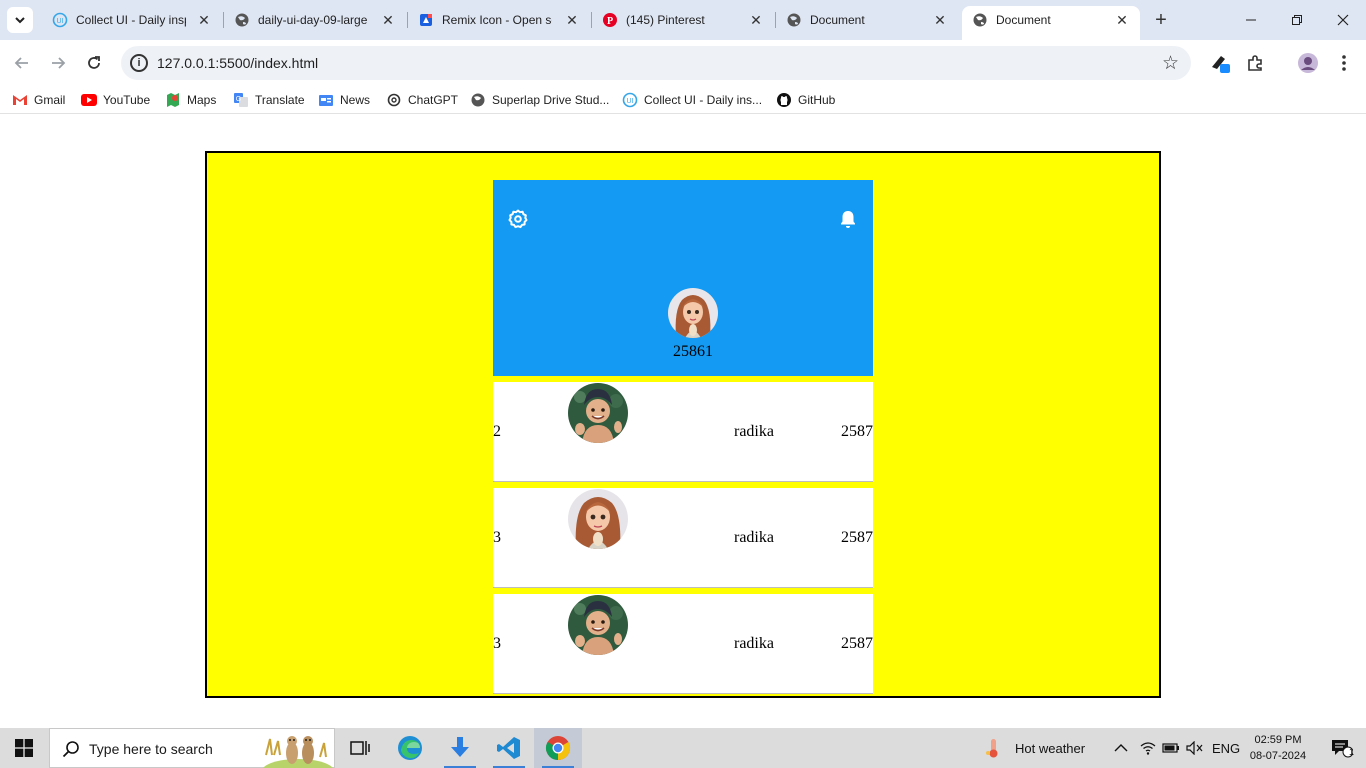  I want to click on bookmark-github: GitHub, so click(805, 100).